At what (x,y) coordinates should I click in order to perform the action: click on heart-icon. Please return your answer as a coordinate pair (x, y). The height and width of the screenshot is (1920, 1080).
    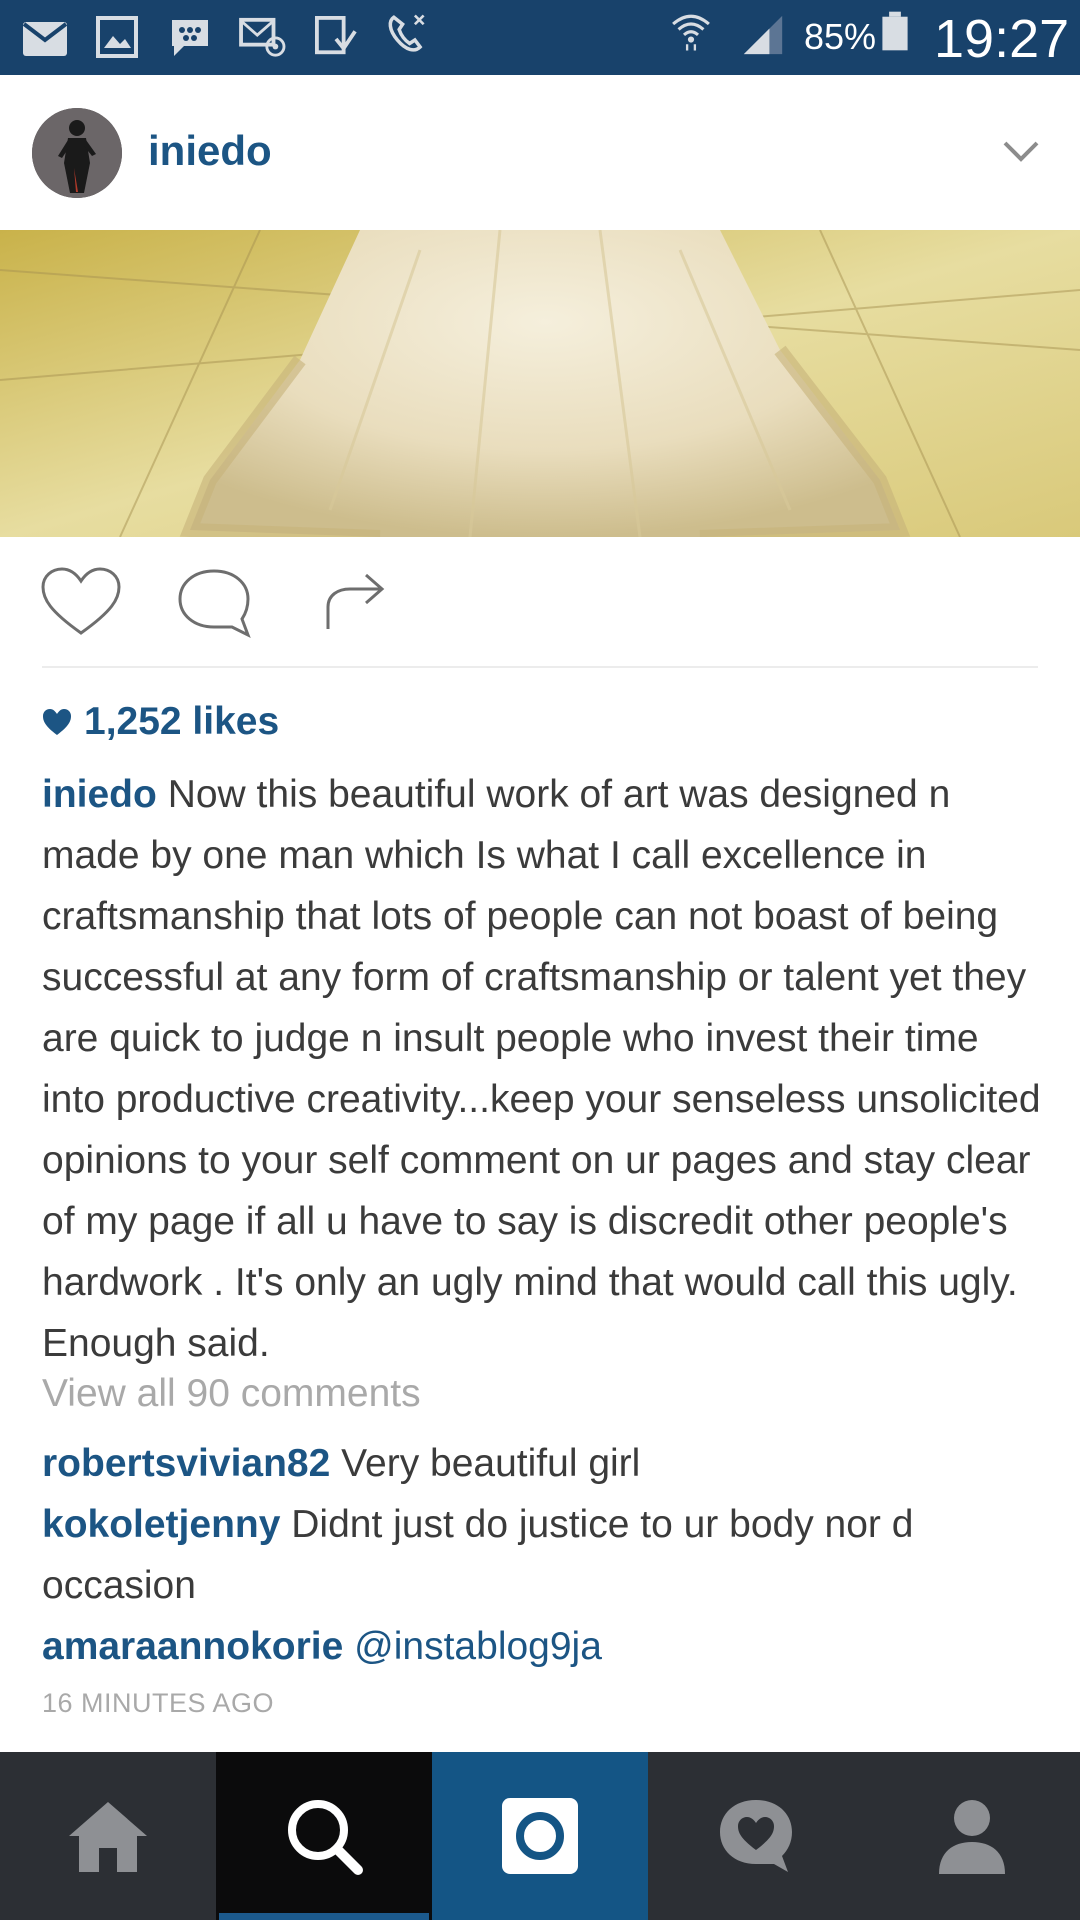
    Looking at the image, I should click on (81, 602).